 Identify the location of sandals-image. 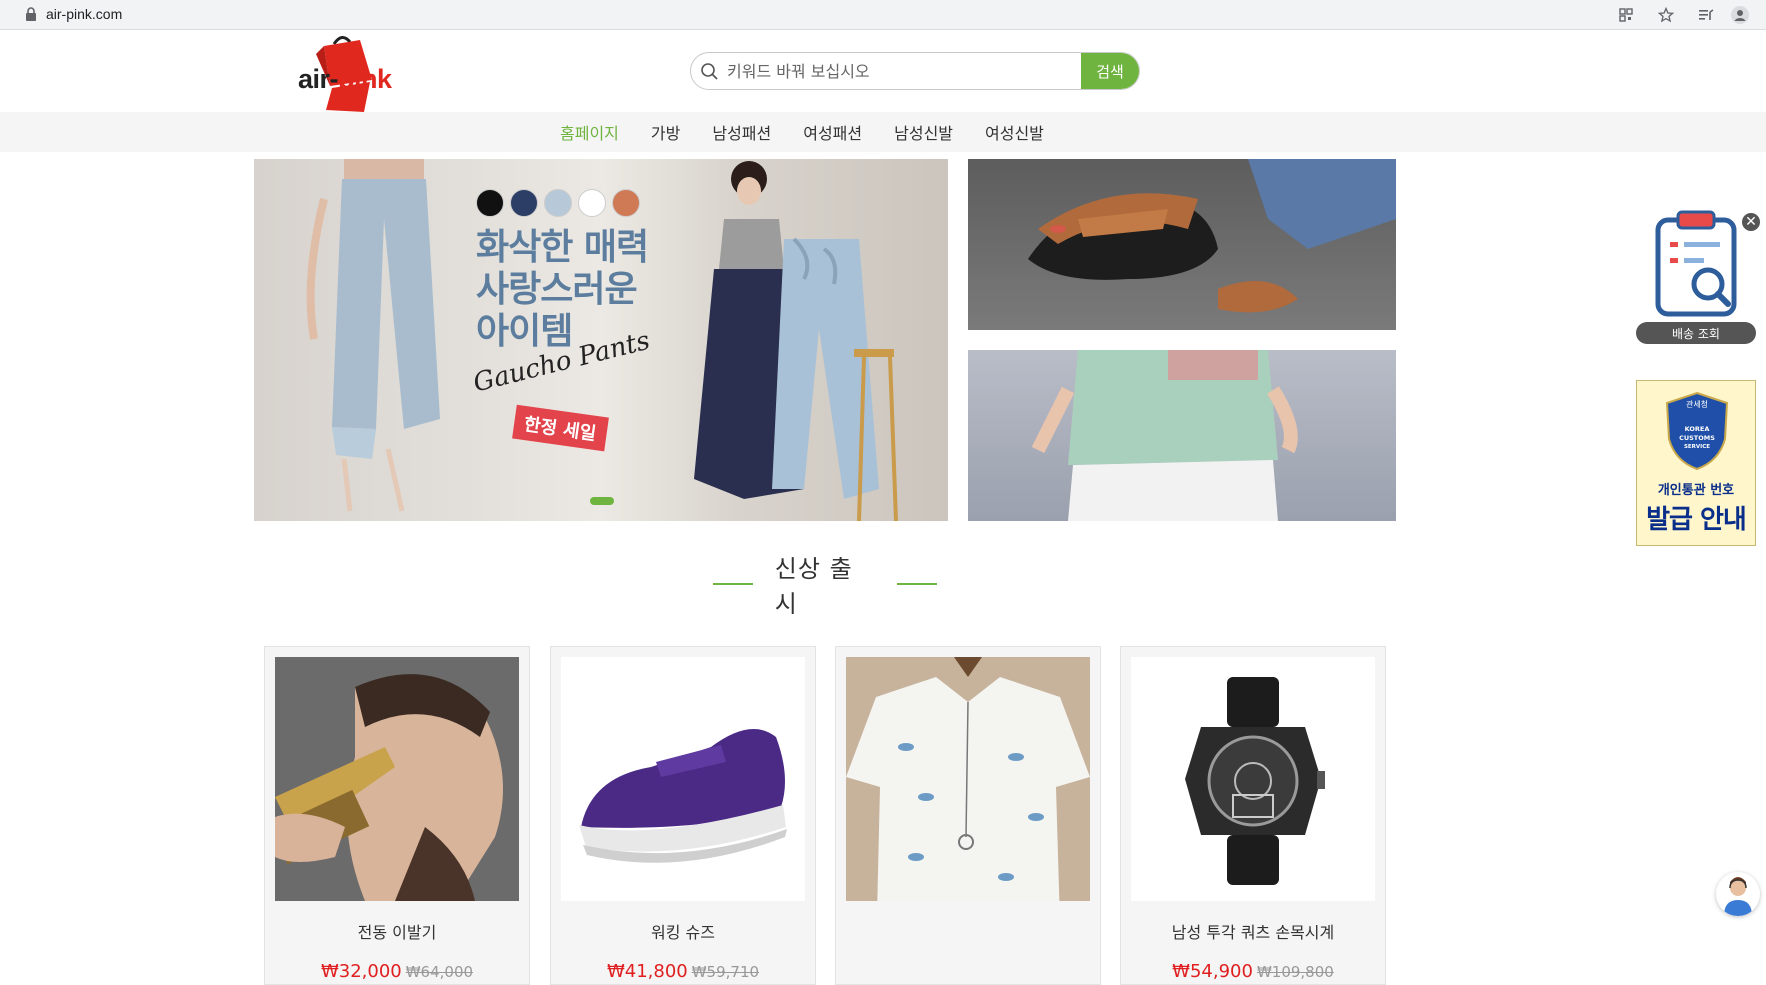
(1212, 236).